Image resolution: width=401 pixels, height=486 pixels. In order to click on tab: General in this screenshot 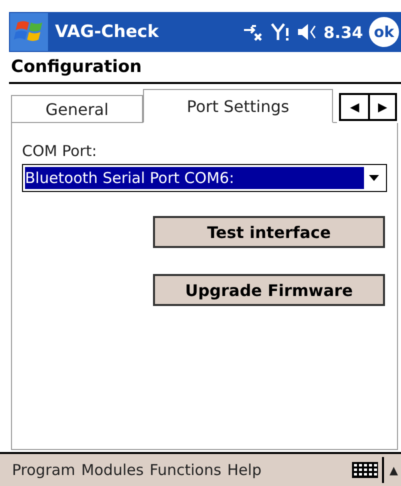, I will do `click(77, 109)`.